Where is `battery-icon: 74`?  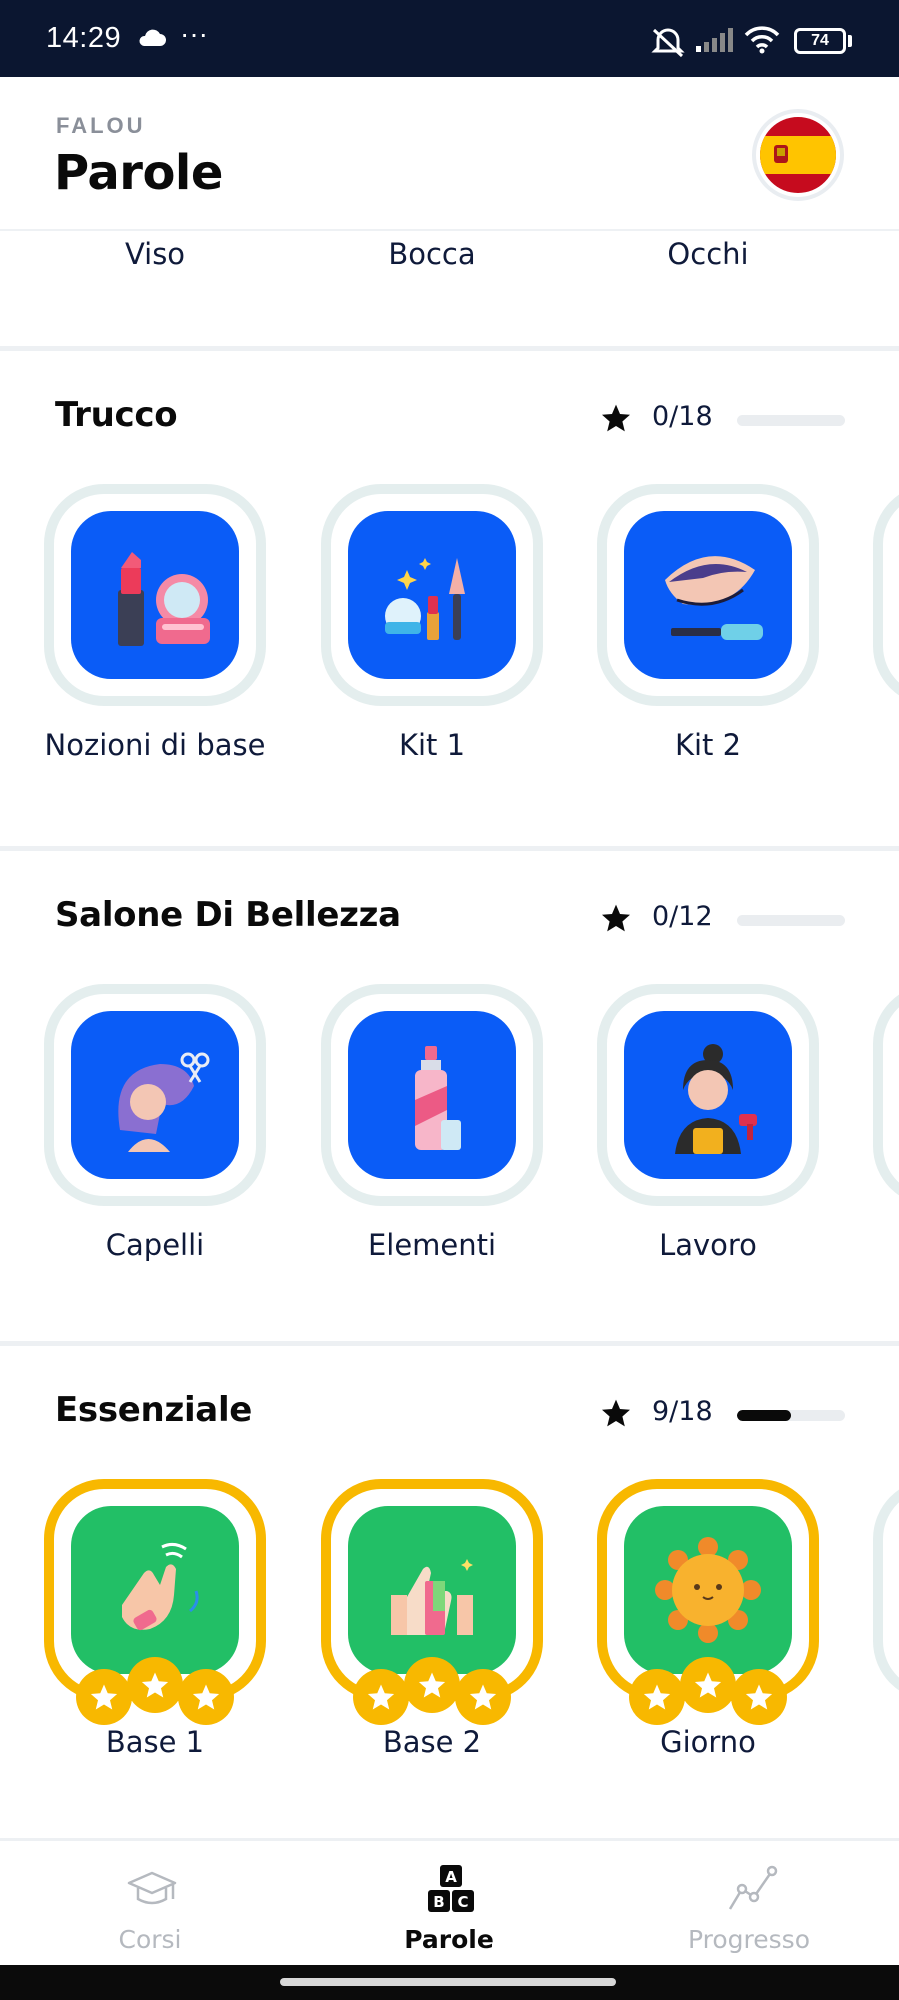
battery-icon: 74 is located at coordinates (820, 41).